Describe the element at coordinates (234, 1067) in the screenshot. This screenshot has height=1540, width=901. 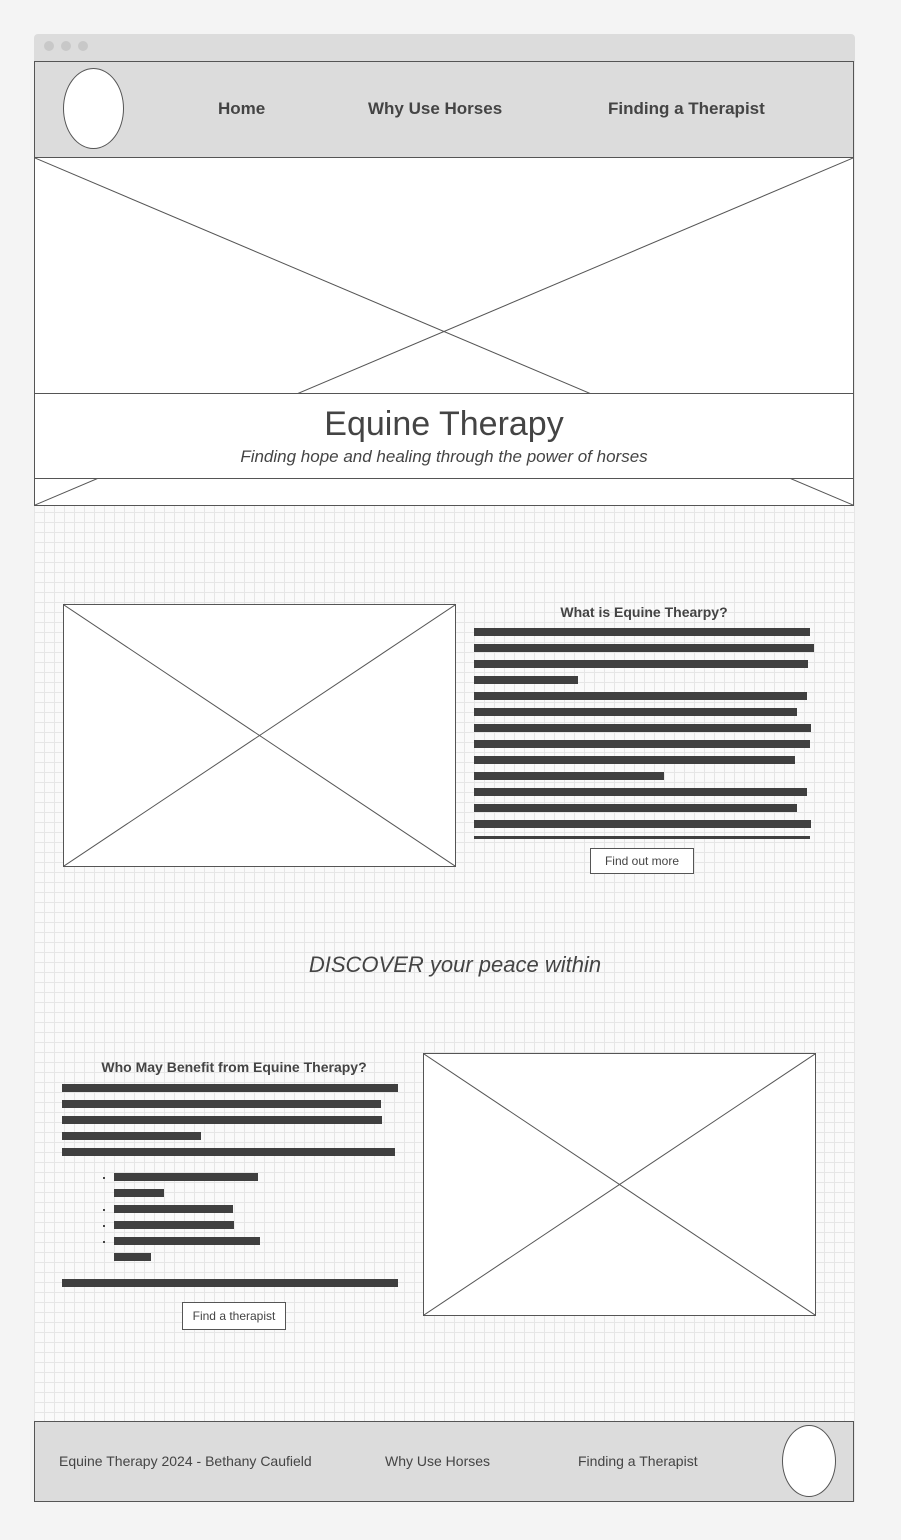
I see `benefit-heading: Who May Benefit from Equine Therapy?` at that location.